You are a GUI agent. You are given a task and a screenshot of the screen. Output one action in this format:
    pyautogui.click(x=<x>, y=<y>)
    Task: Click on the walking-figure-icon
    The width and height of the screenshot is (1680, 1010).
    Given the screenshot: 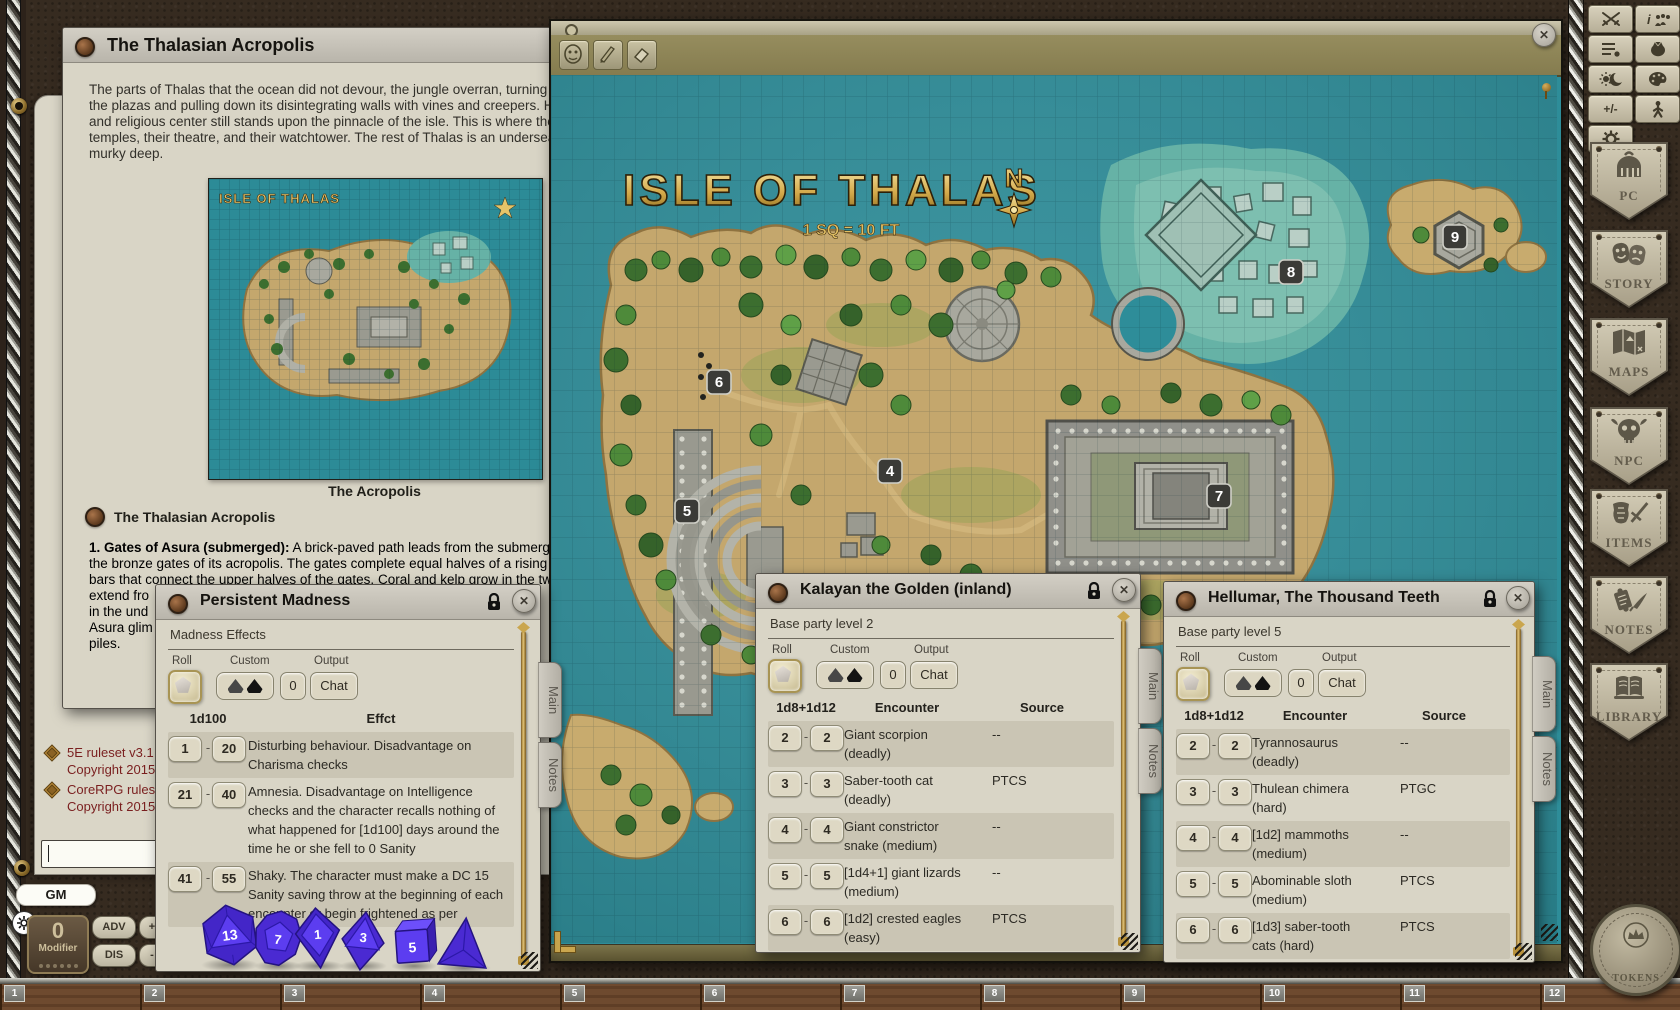 What is the action you would take?
    pyautogui.click(x=1657, y=109)
    